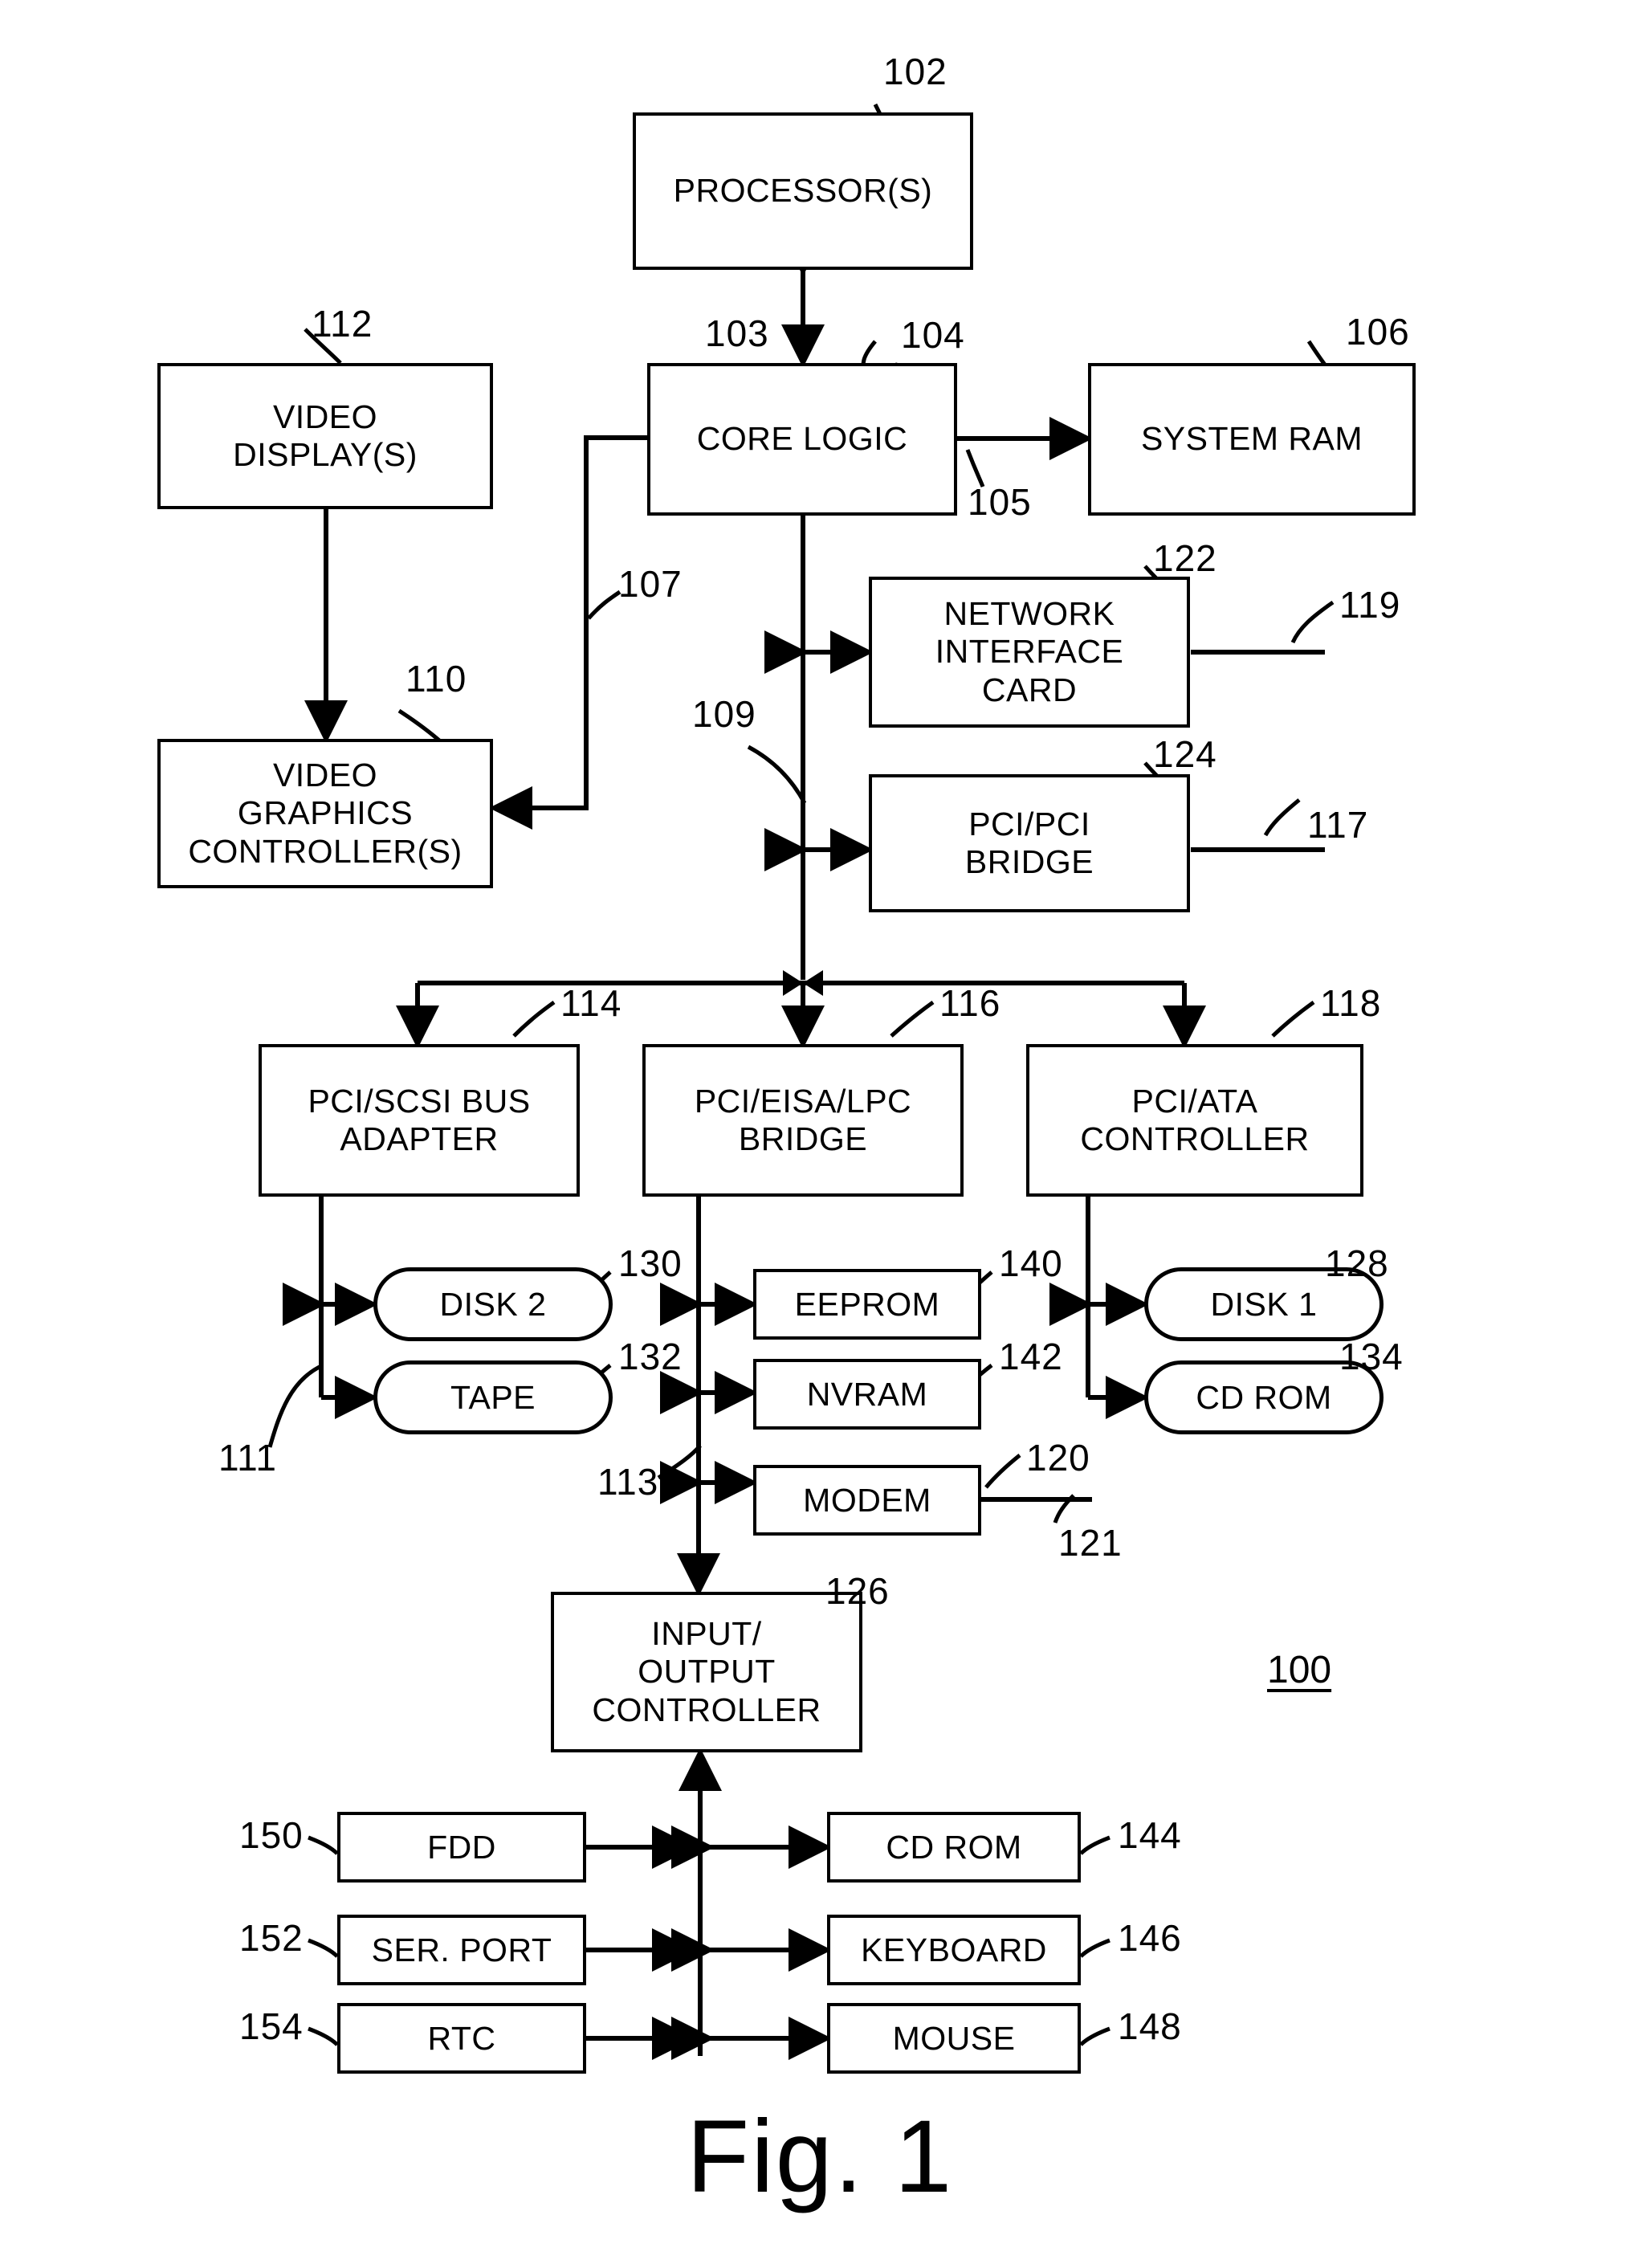 The width and height of the screenshot is (1626, 2268). I want to click on ref-105: 105, so click(1000, 502).